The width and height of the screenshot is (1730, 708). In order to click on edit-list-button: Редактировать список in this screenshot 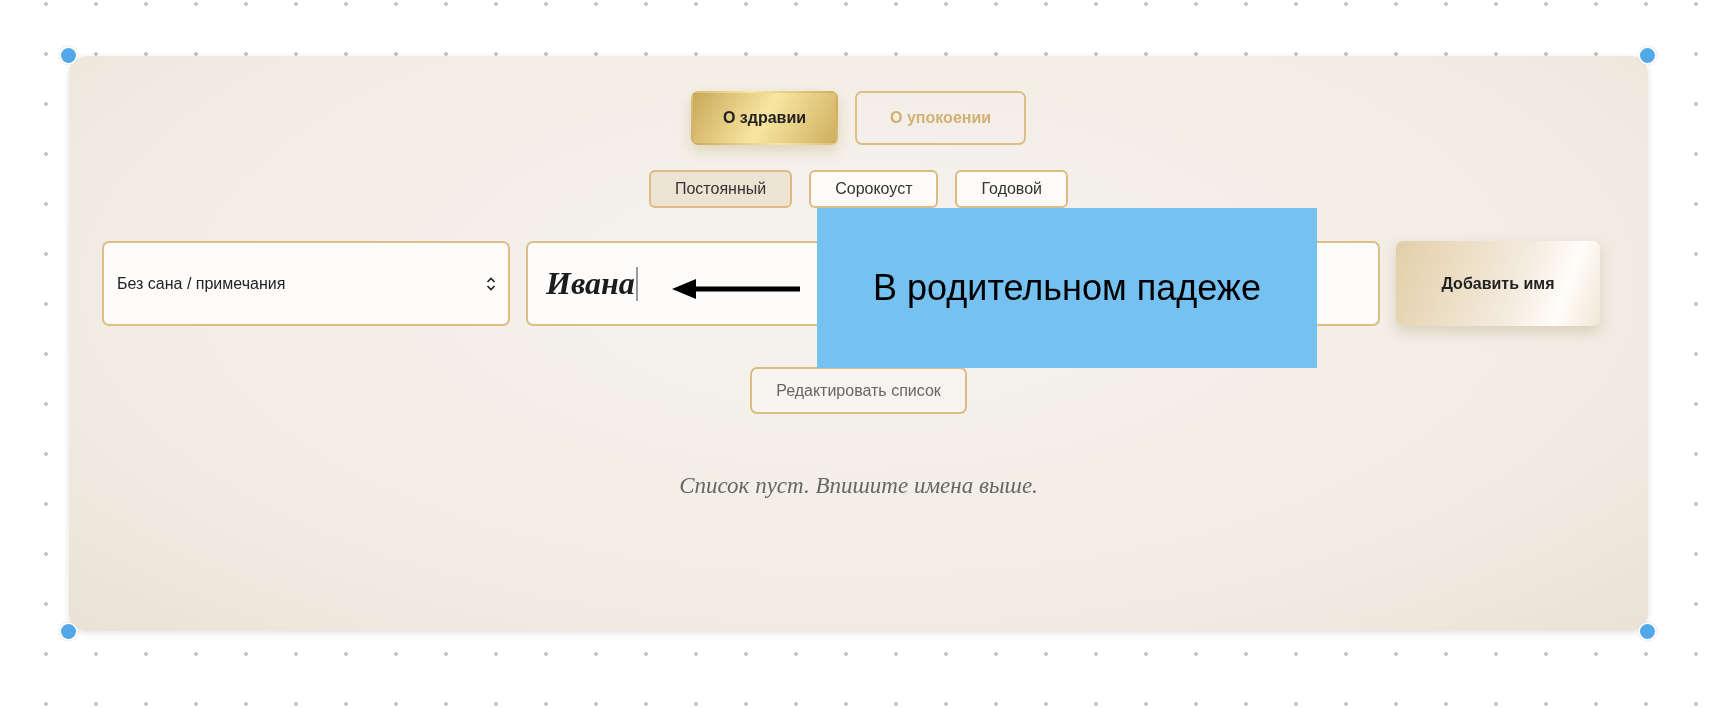, I will do `click(858, 390)`.